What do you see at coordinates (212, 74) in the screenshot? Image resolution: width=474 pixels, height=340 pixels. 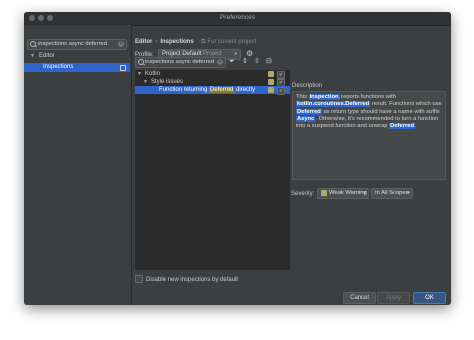 I see `tree-node-kotlin: ▼ Kotlin ✓` at bounding box center [212, 74].